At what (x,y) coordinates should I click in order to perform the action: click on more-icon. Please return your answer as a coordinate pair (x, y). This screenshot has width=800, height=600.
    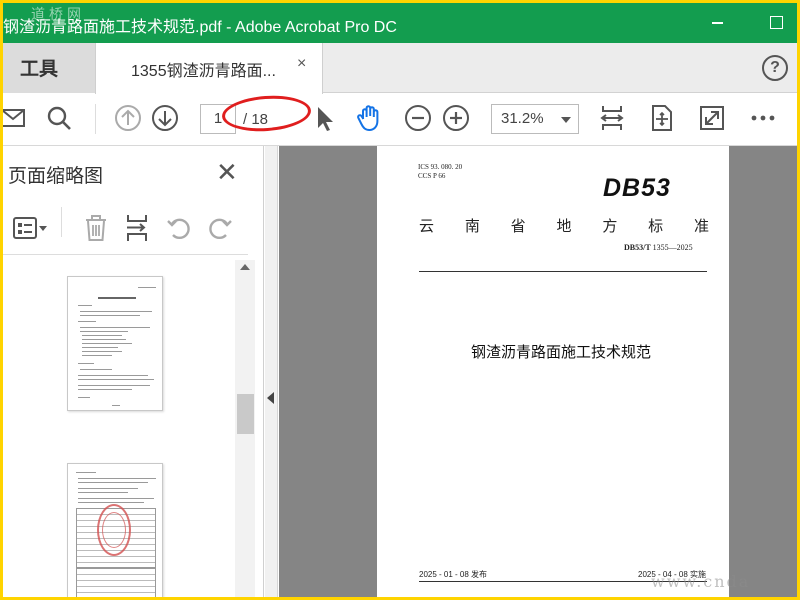
    Looking at the image, I should click on (763, 118).